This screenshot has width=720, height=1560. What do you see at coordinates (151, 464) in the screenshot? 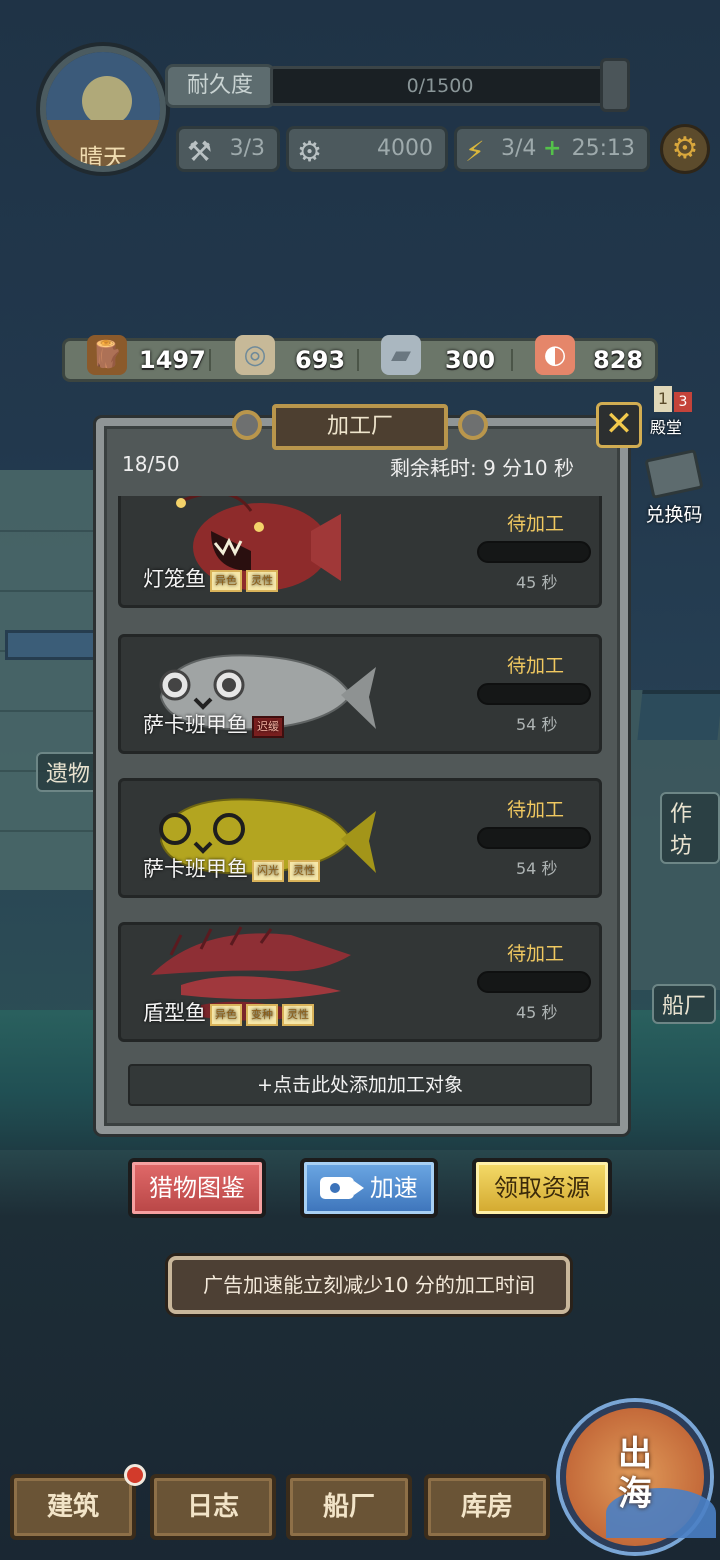
I see `capacity-count: 18/50` at bounding box center [151, 464].